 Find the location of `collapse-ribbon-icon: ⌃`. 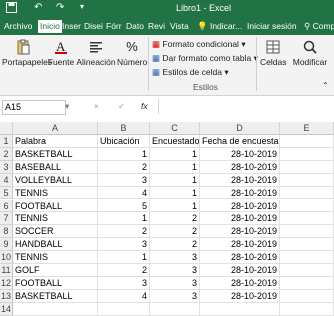

collapse-ribbon-icon: ⌃ is located at coordinates (325, 85).